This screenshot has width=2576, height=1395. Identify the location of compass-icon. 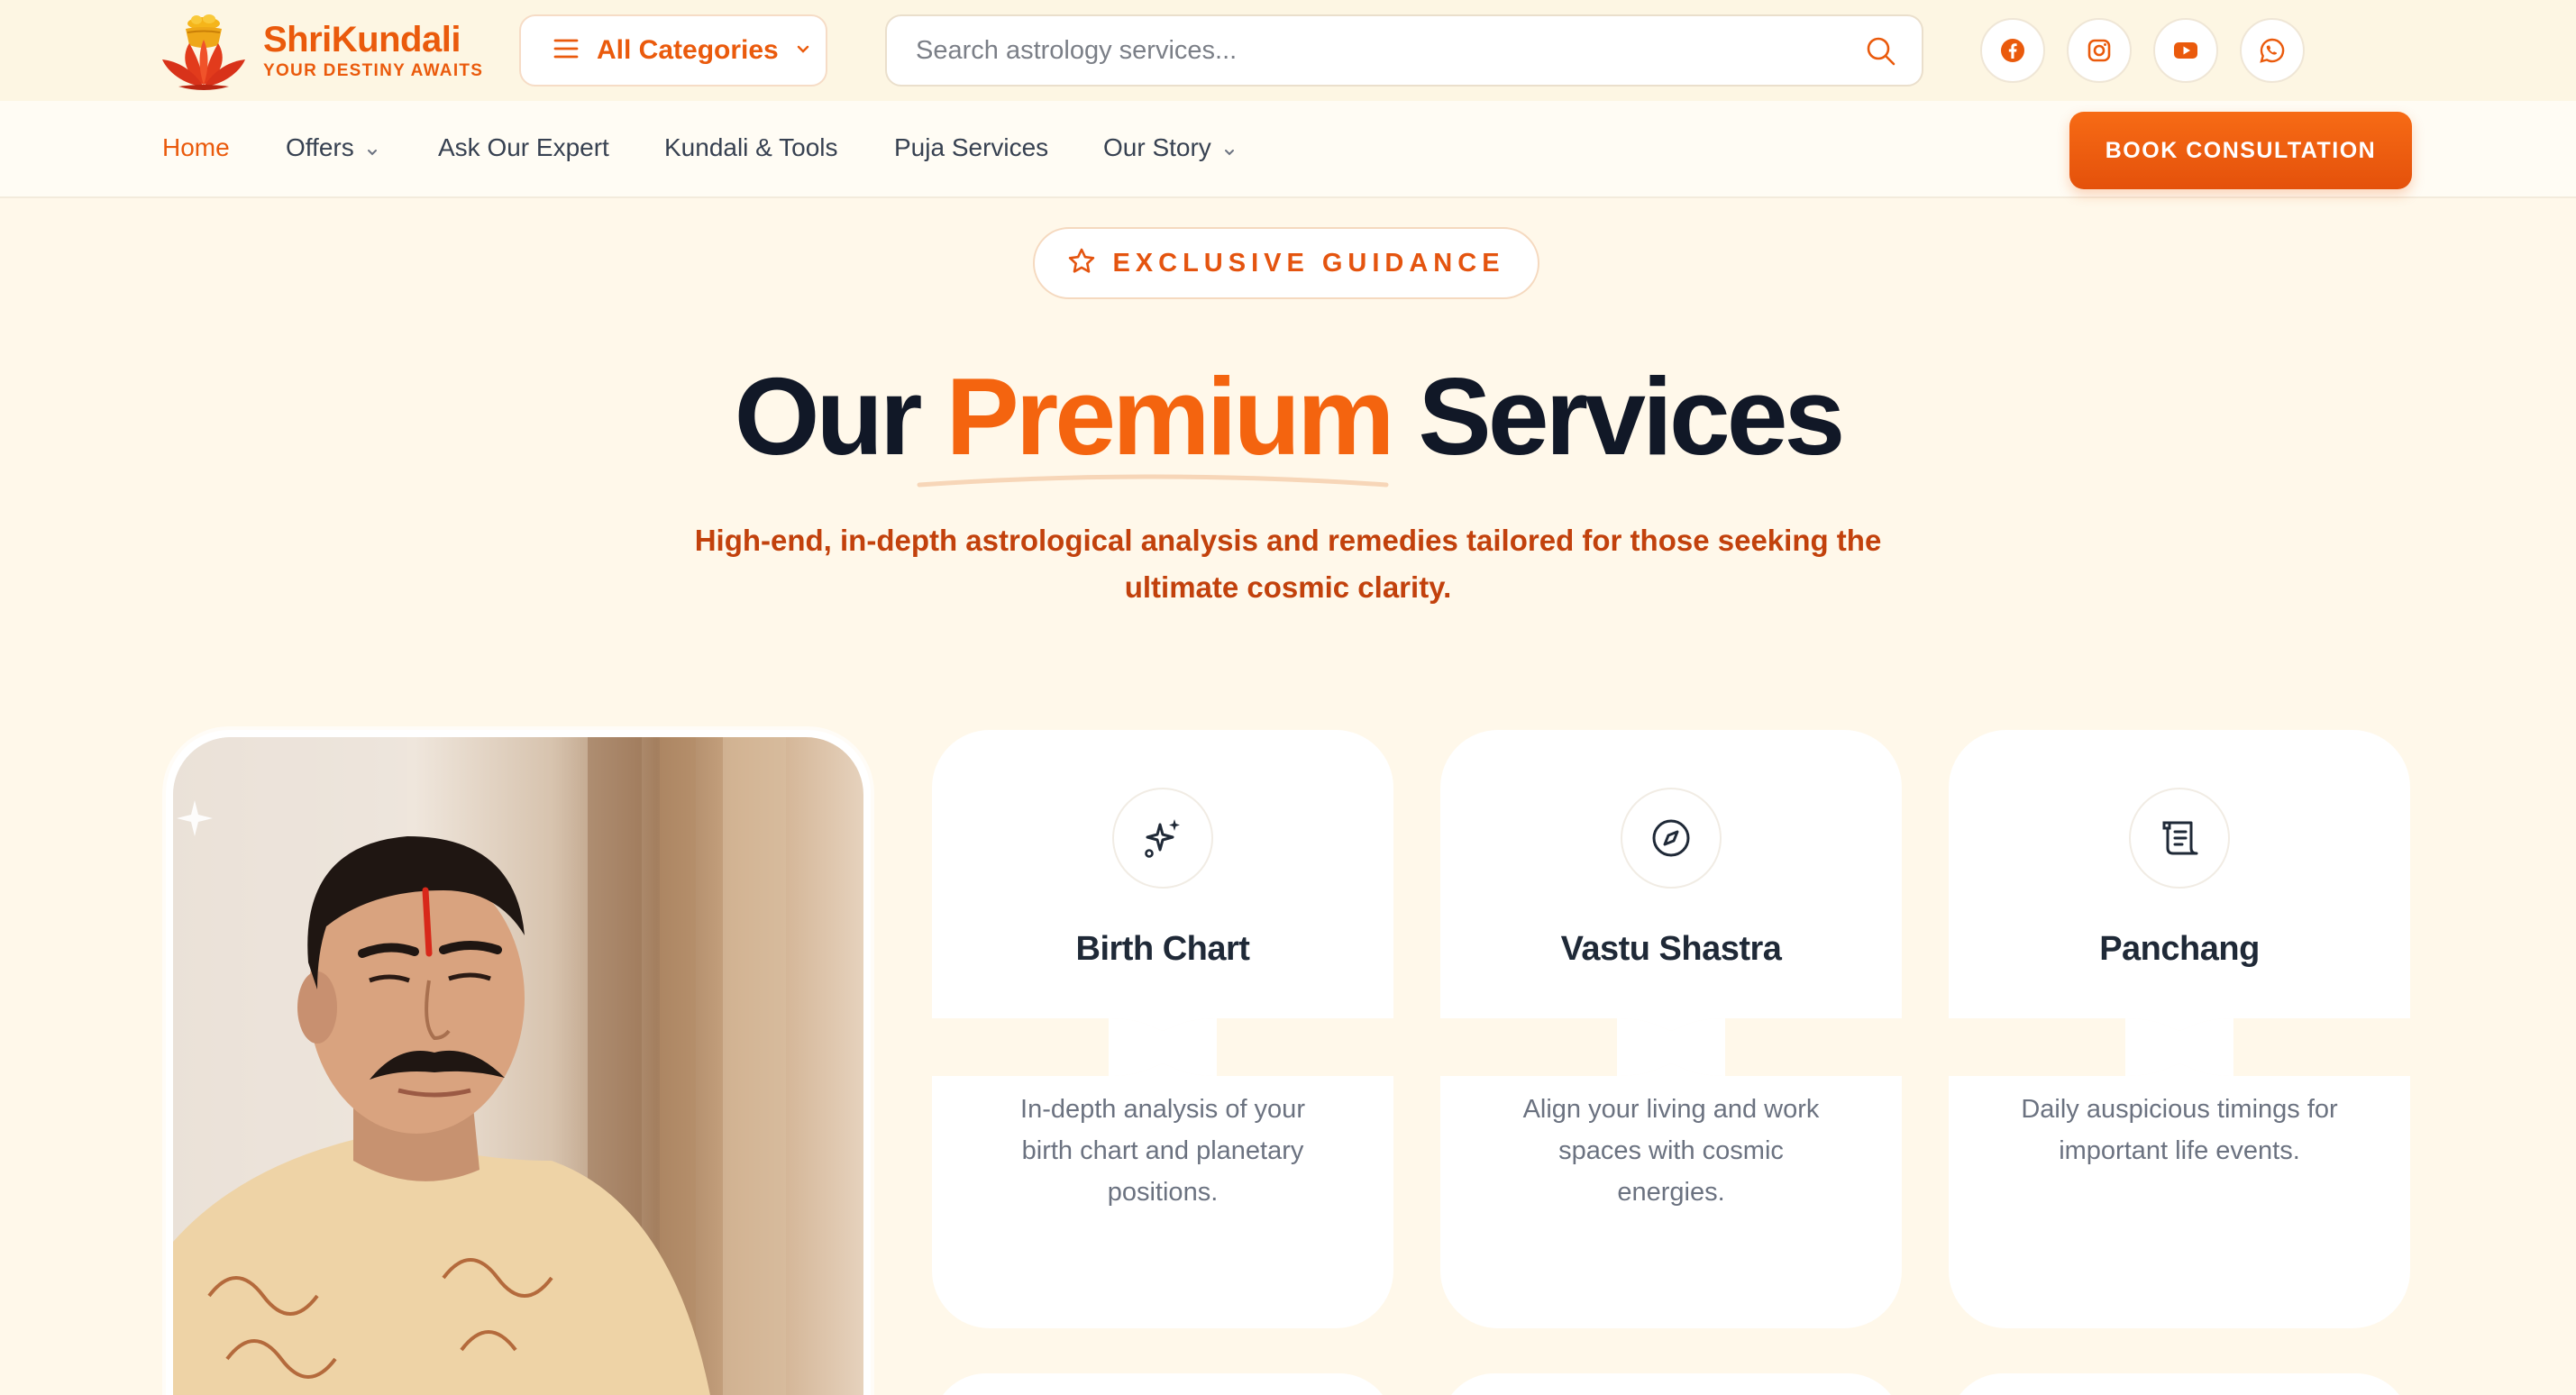
(1671, 838).